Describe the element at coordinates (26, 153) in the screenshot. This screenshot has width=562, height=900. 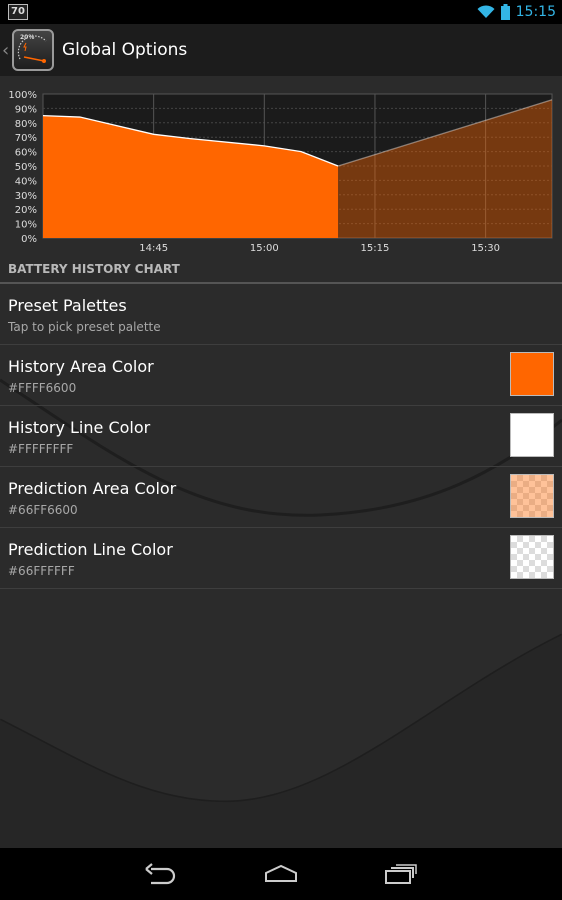
I see `y-tick-label: 60%` at that location.